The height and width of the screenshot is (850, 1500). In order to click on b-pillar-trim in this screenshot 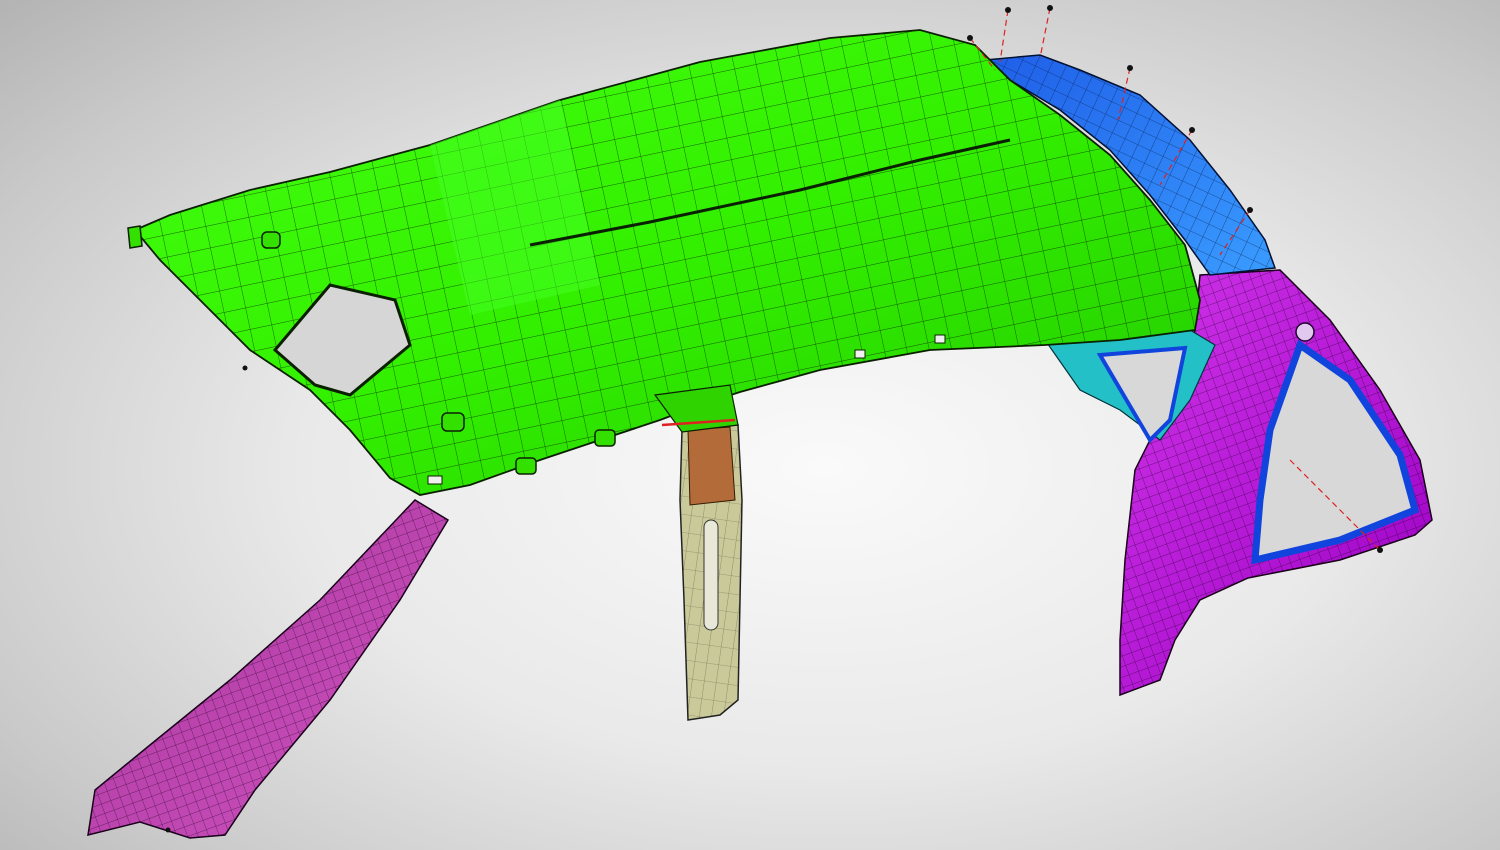, I will do `click(711, 572)`.